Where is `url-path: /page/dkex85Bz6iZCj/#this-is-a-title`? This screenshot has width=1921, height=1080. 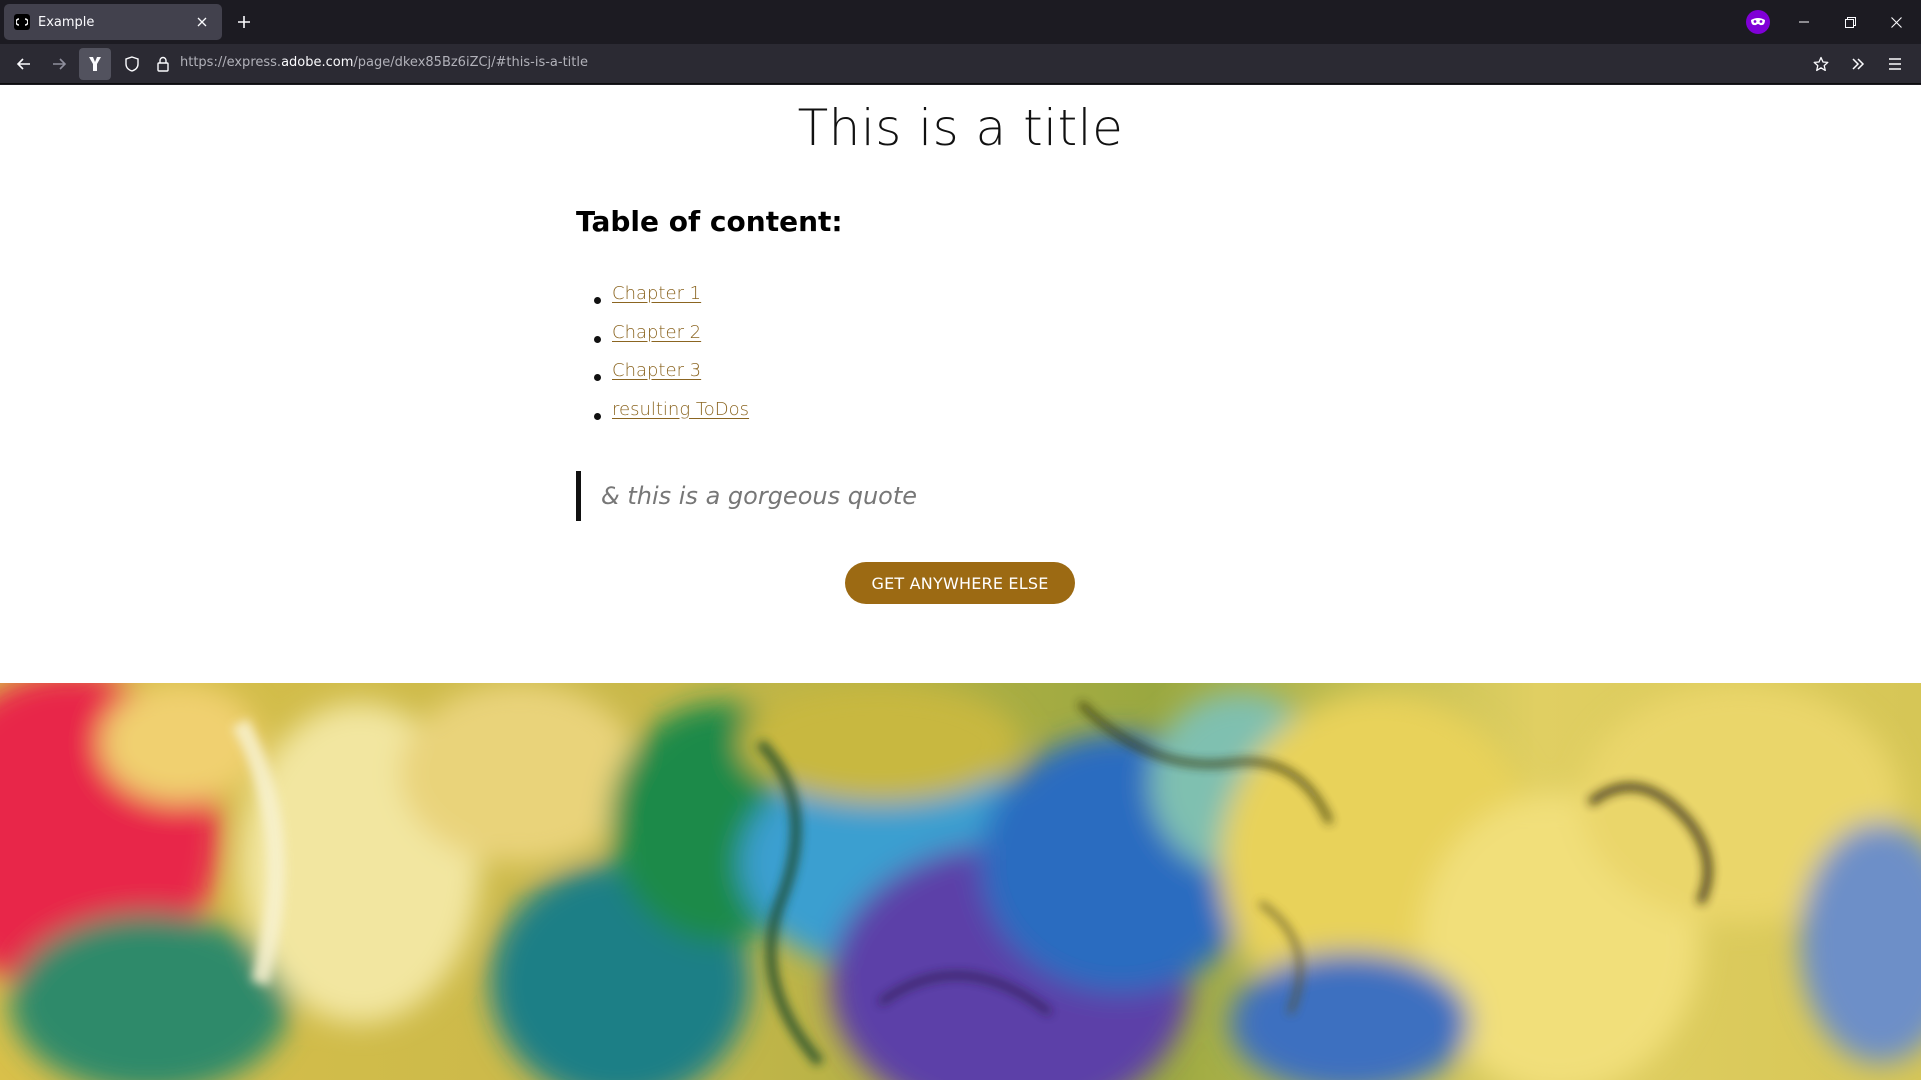 url-path: /page/dkex85Bz6iZCj/#this-is-a-title is located at coordinates (470, 62).